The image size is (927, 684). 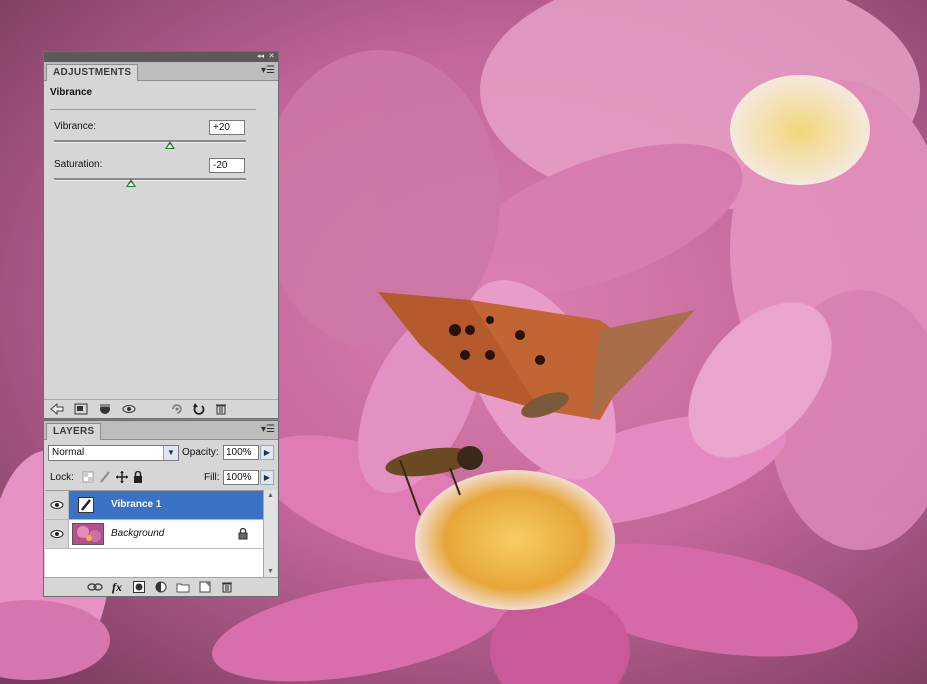 What do you see at coordinates (74, 431) in the screenshot?
I see `tab-layers: LAYERS` at bounding box center [74, 431].